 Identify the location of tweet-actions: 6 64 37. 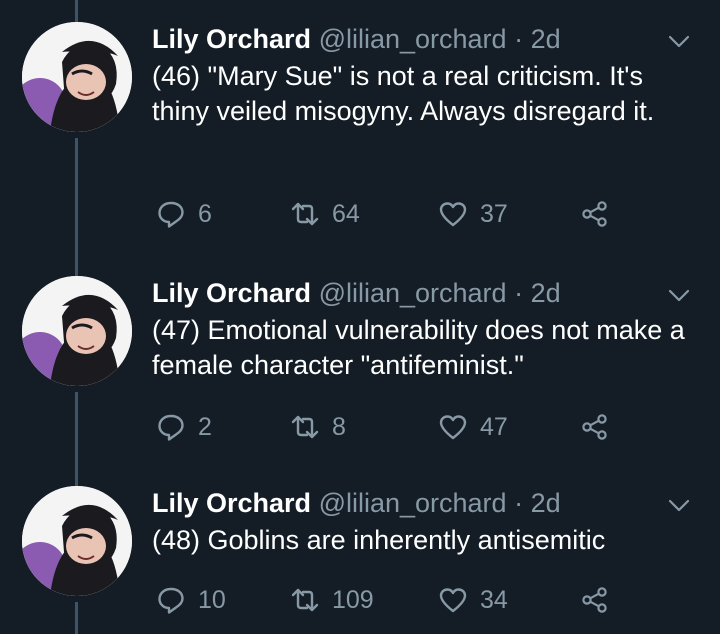
(392, 214).